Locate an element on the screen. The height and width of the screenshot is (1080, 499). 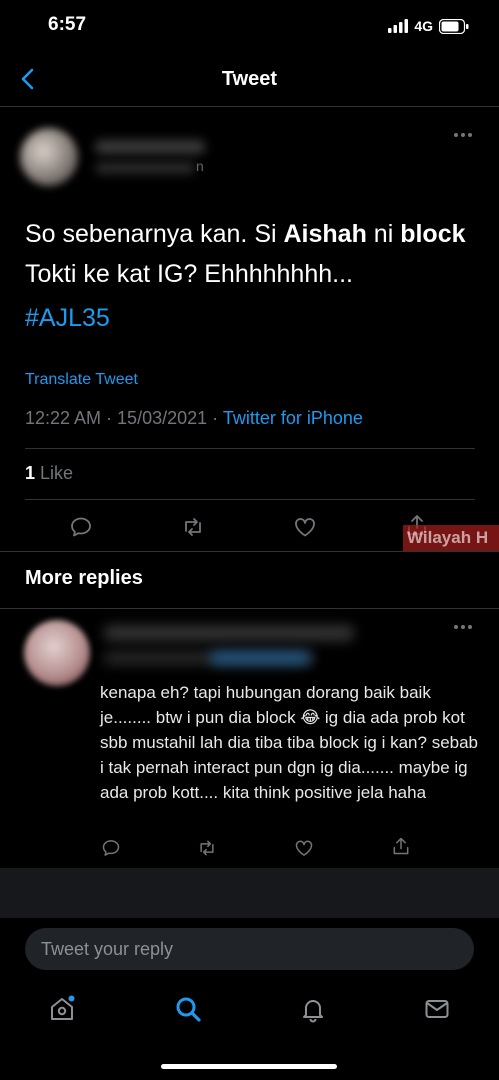
author-handle-redacted is located at coordinates (145, 168).